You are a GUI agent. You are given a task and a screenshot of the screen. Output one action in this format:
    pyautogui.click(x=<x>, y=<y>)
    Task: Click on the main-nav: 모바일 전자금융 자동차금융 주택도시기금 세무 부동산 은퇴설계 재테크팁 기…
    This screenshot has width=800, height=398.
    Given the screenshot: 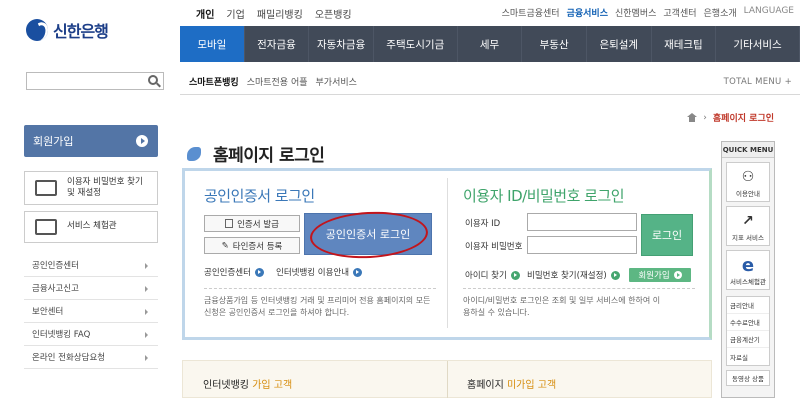 What is the action you would take?
    pyautogui.click(x=490, y=44)
    